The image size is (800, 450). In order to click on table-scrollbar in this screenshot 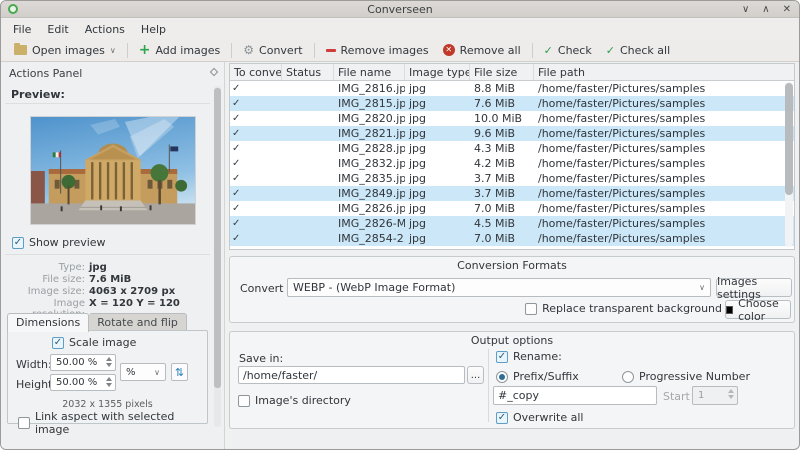, I will do `click(789, 164)`.